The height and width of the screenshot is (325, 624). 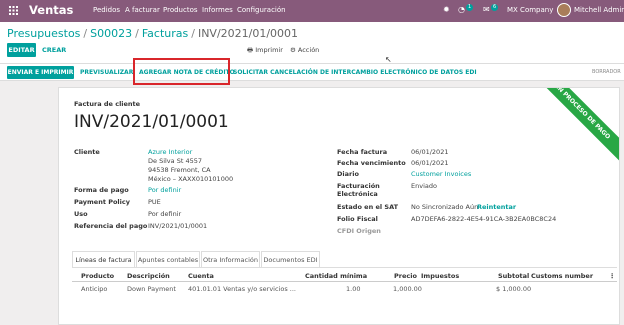 I want to click on highlight-box, so click(x=181, y=71).